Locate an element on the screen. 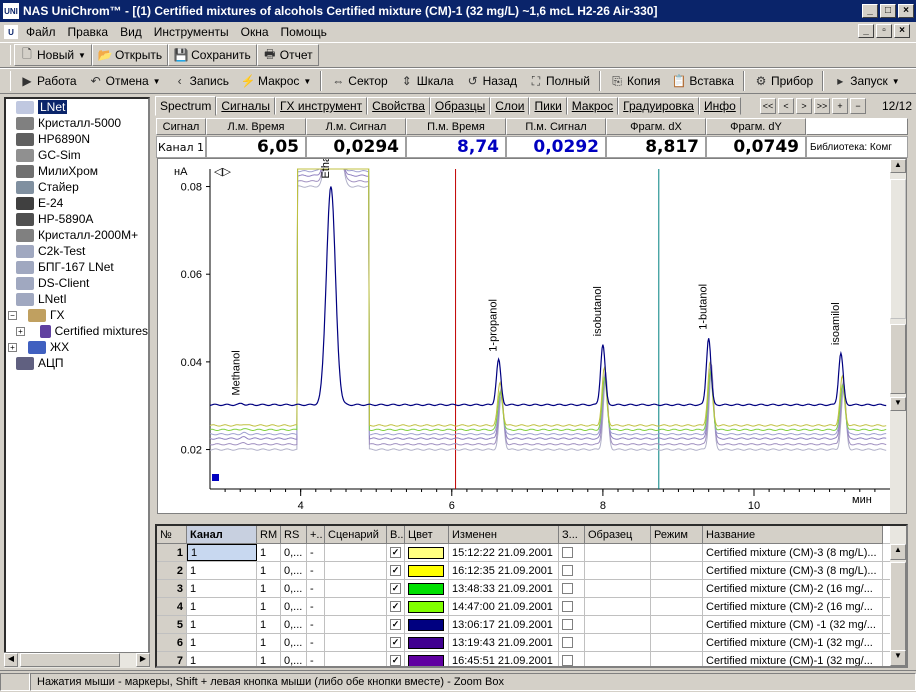 The image size is (916, 692). mdi-restore-icon: ▫ is located at coordinates (884, 31).